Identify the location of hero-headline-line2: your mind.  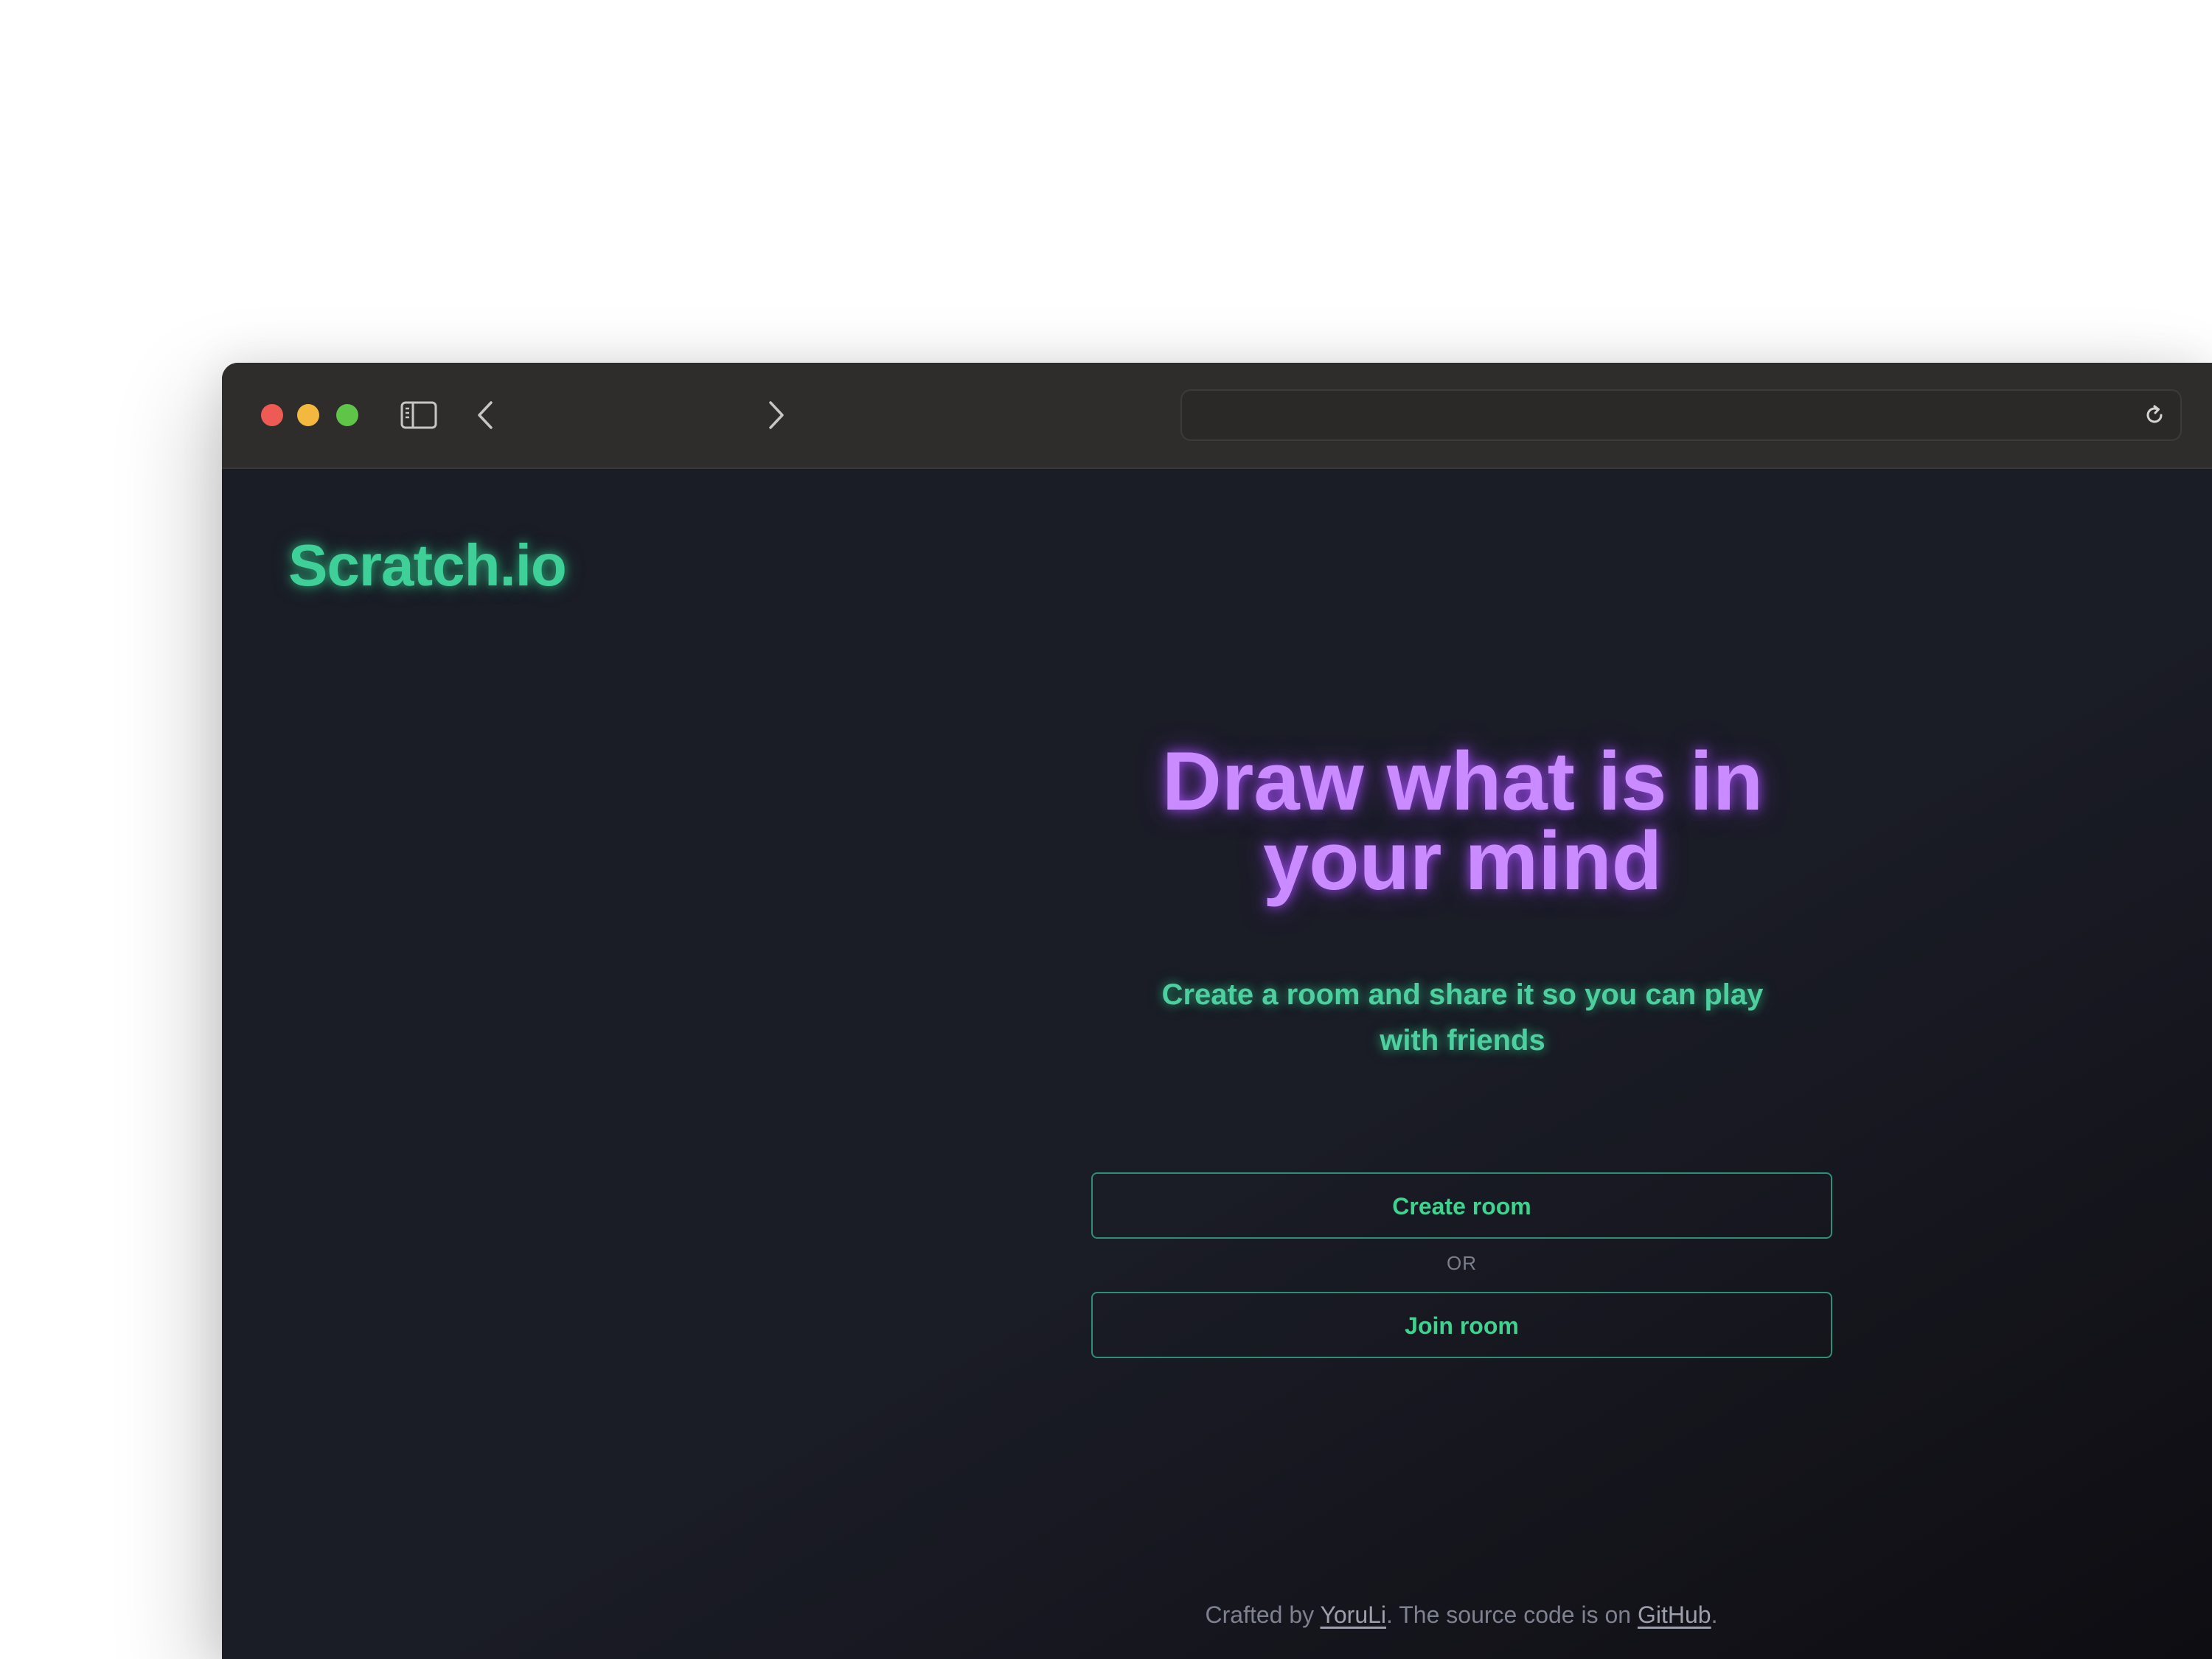
(1462, 861).